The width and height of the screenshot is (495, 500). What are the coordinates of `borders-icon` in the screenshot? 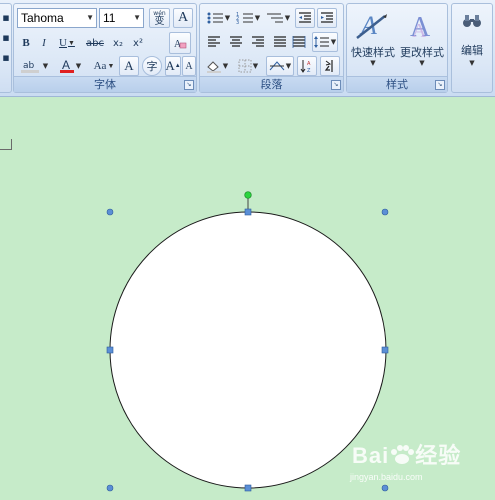 It's located at (245, 66).